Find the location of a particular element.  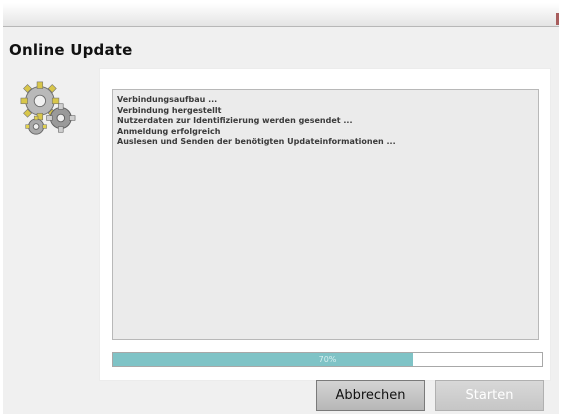

log-line: Verbindung hergestellt is located at coordinates (169, 110).